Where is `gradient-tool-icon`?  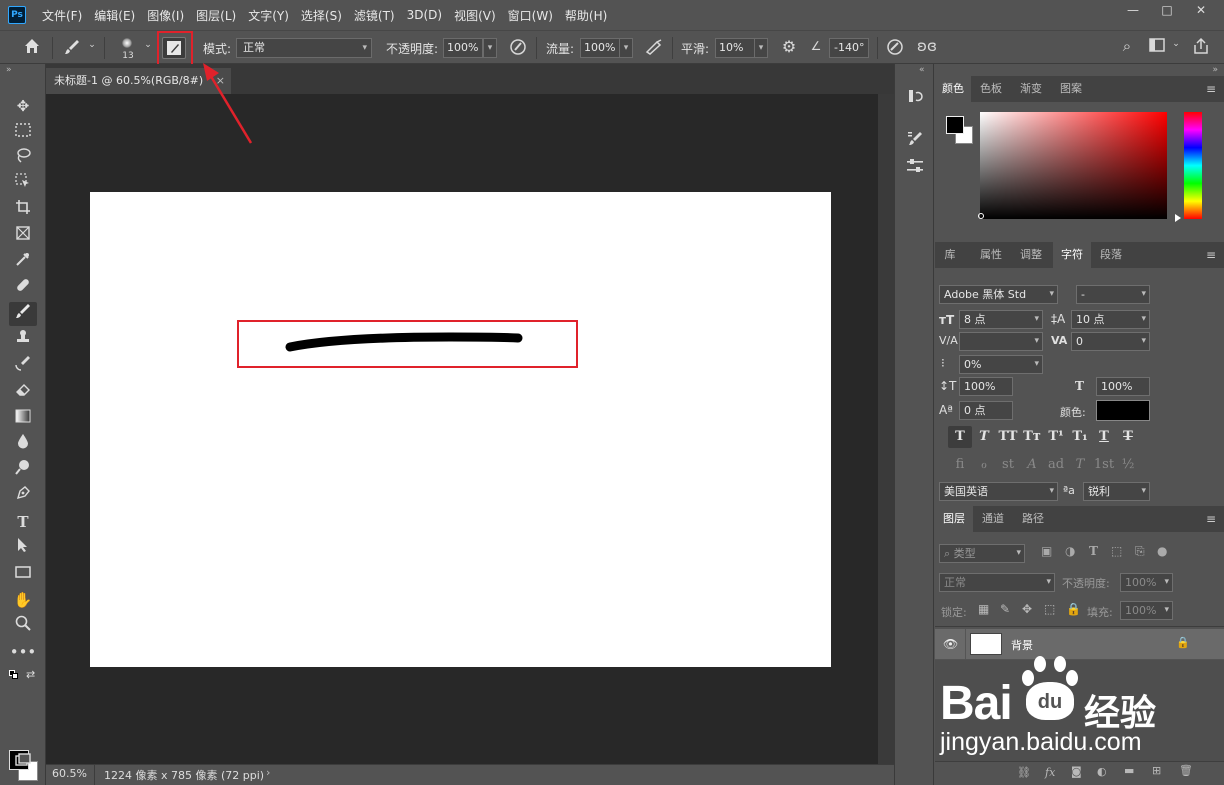 gradient-tool-icon is located at coordinates (23, 418).